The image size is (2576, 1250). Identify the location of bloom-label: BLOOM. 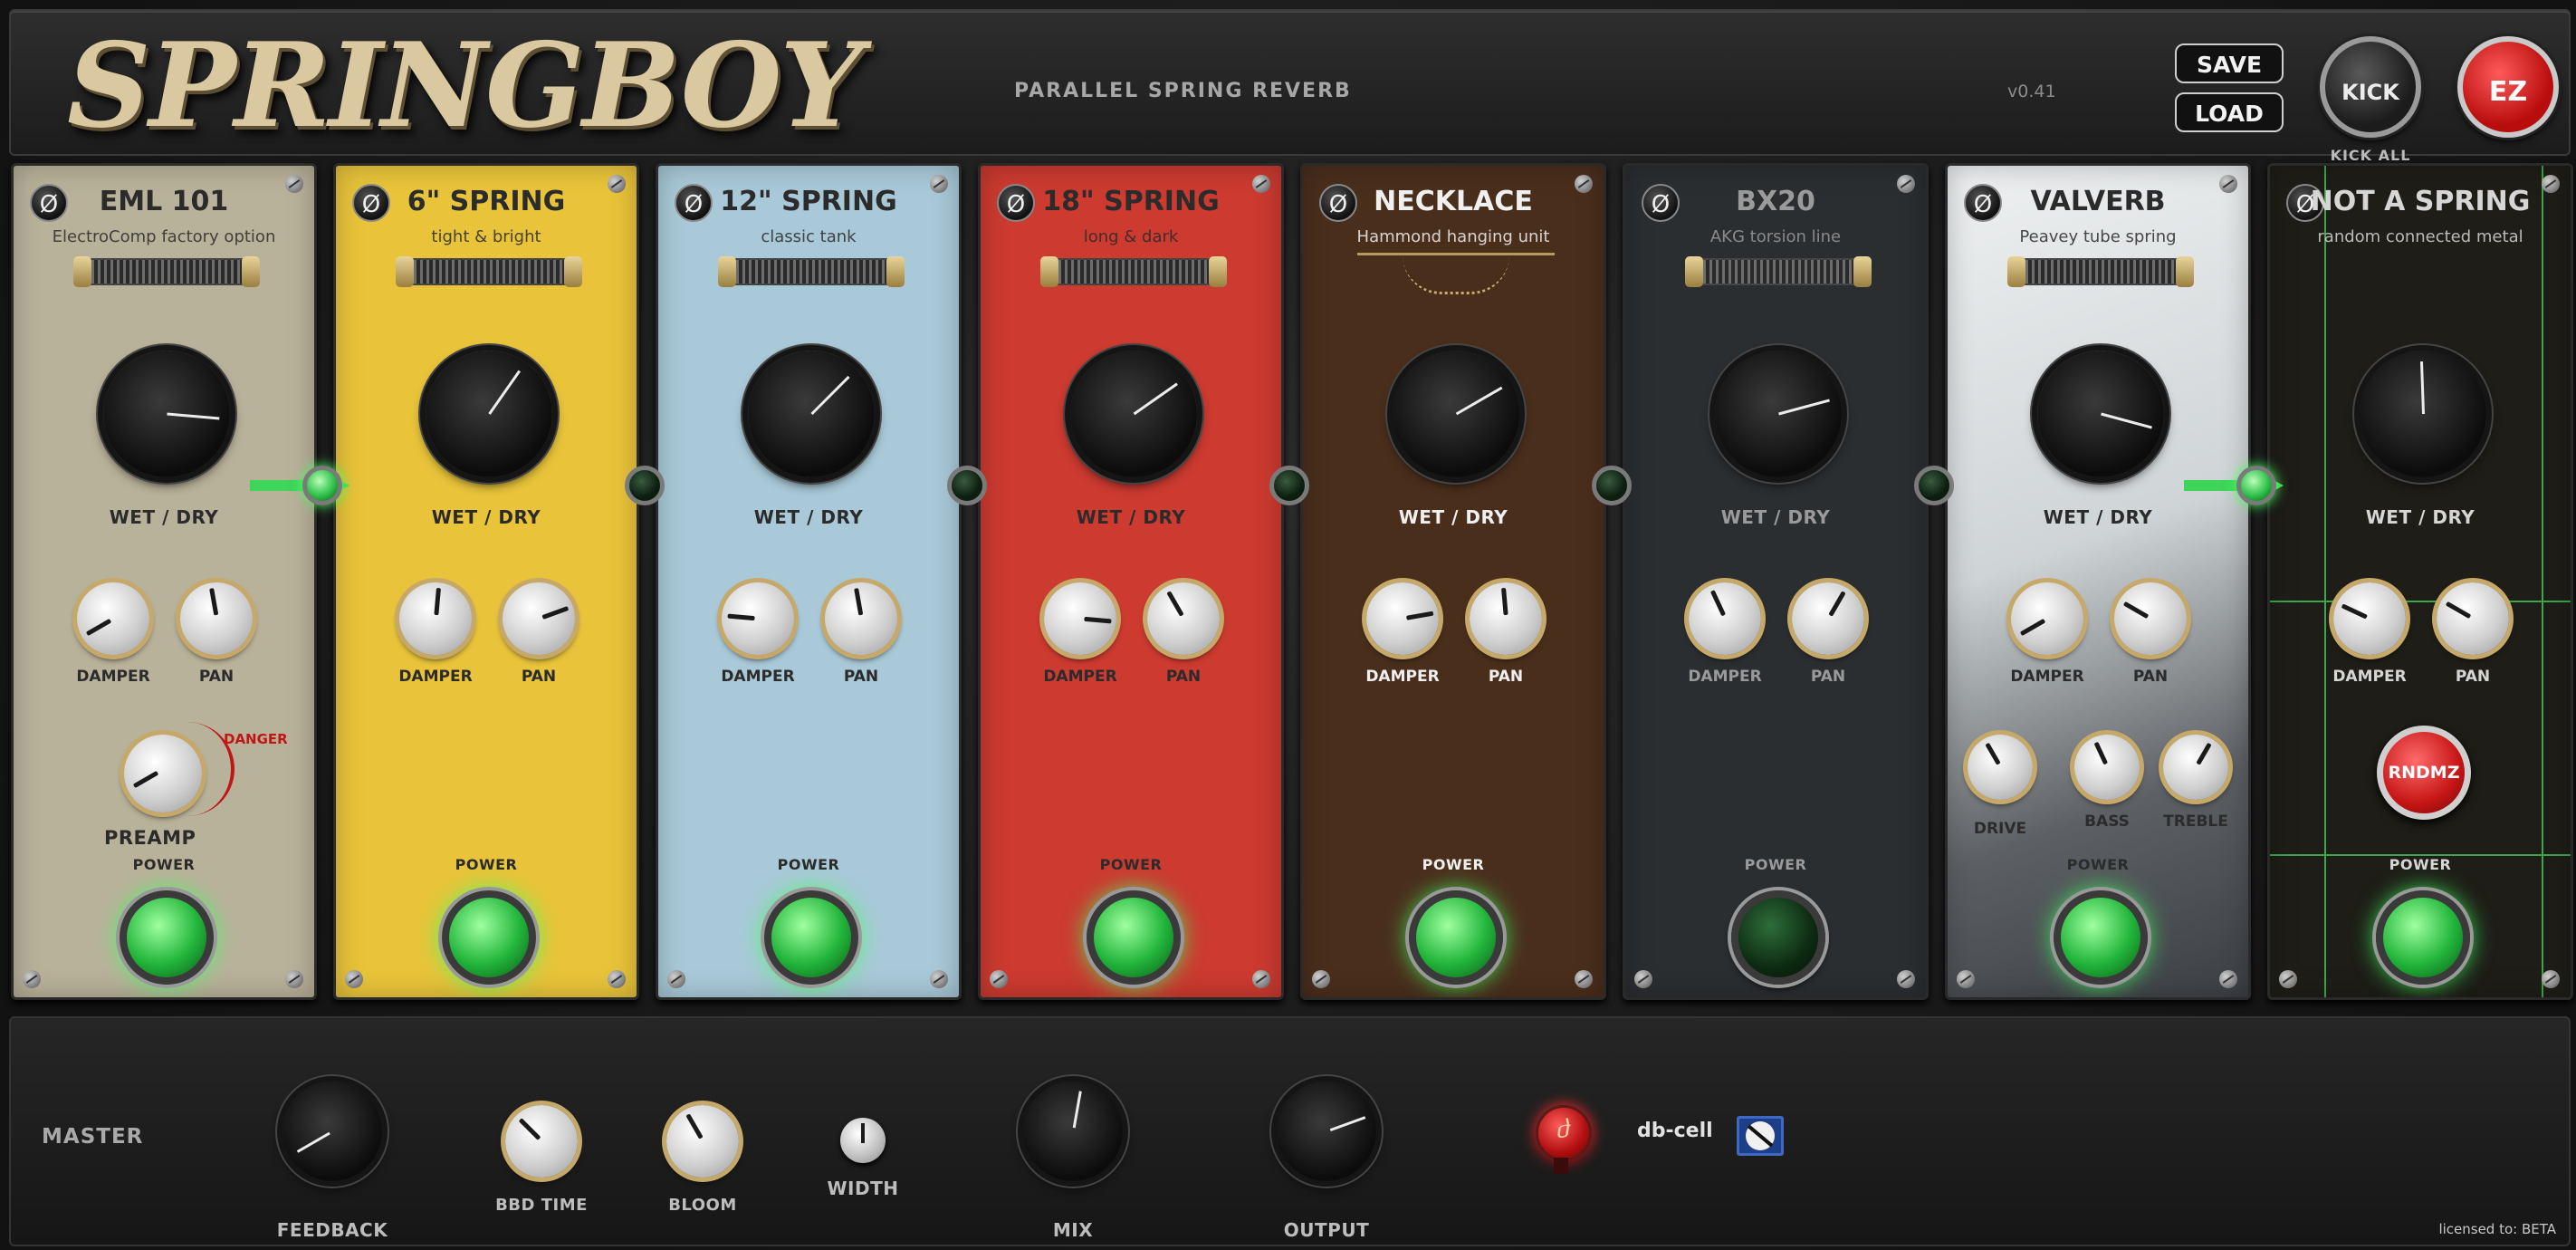
(702, 1205).